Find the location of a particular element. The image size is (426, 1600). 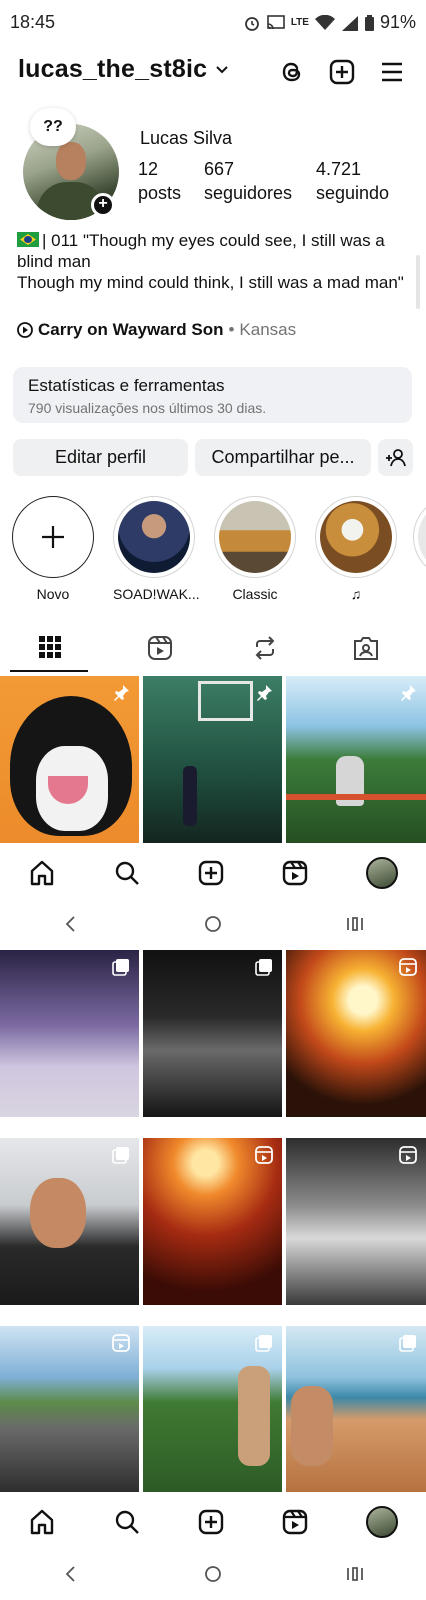

grid-icon is located at coordinates (50, 647).